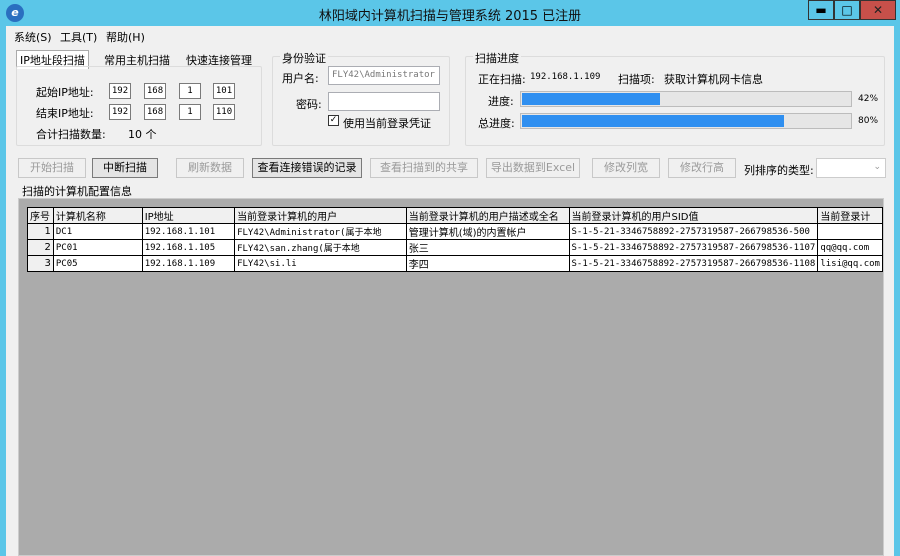 Image resolution: width=900 pixels, height=556 pixels. Describe the element at coordinates (125, 37) in the screenshot. I see `menu-help: 帮助(H)` at that location.